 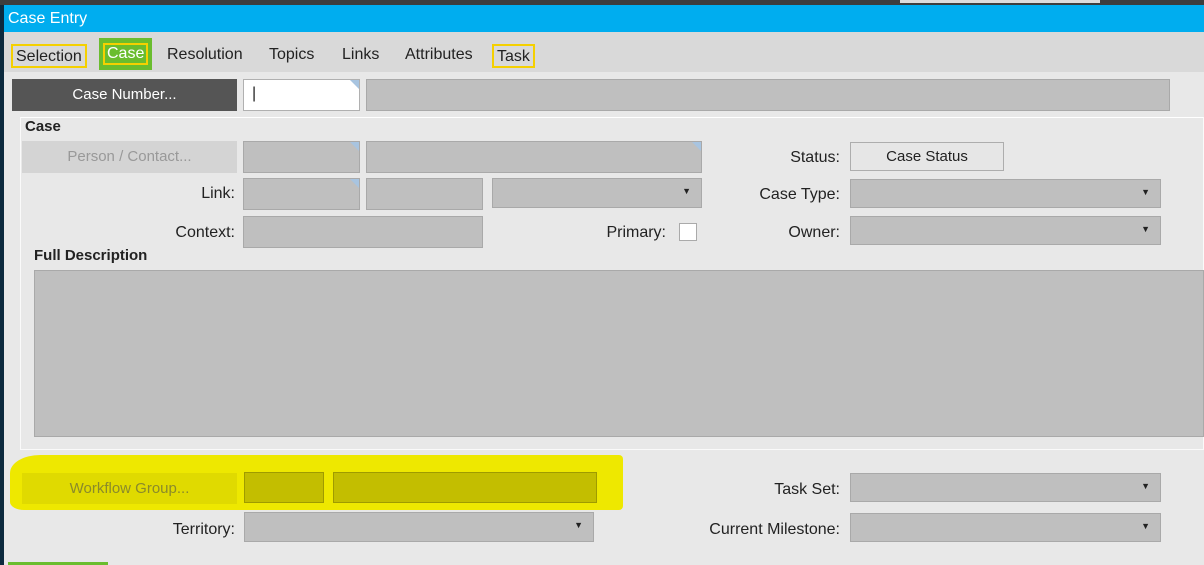 What do you see at coordinates (301, 95) in the screenshot?
I see `case-number-input: |` at bounding box center [301, 95].